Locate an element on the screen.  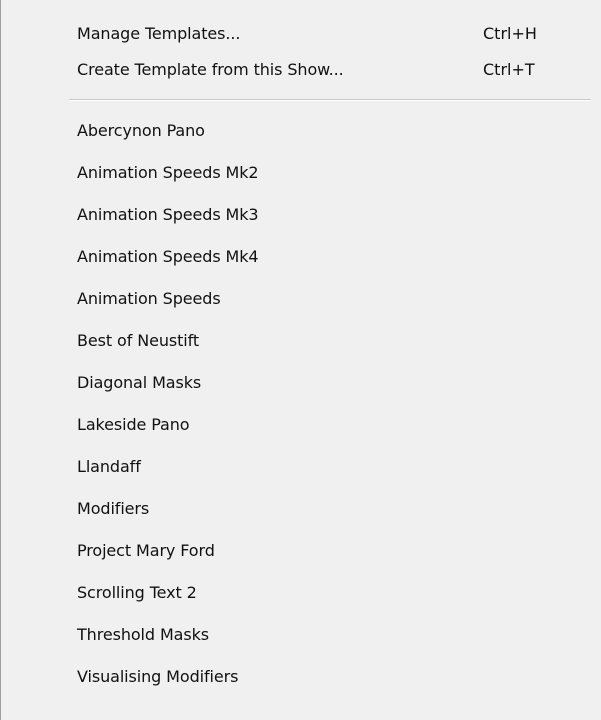
menu-item-label: Lakeside Pano is located at coordinates (133, 424).